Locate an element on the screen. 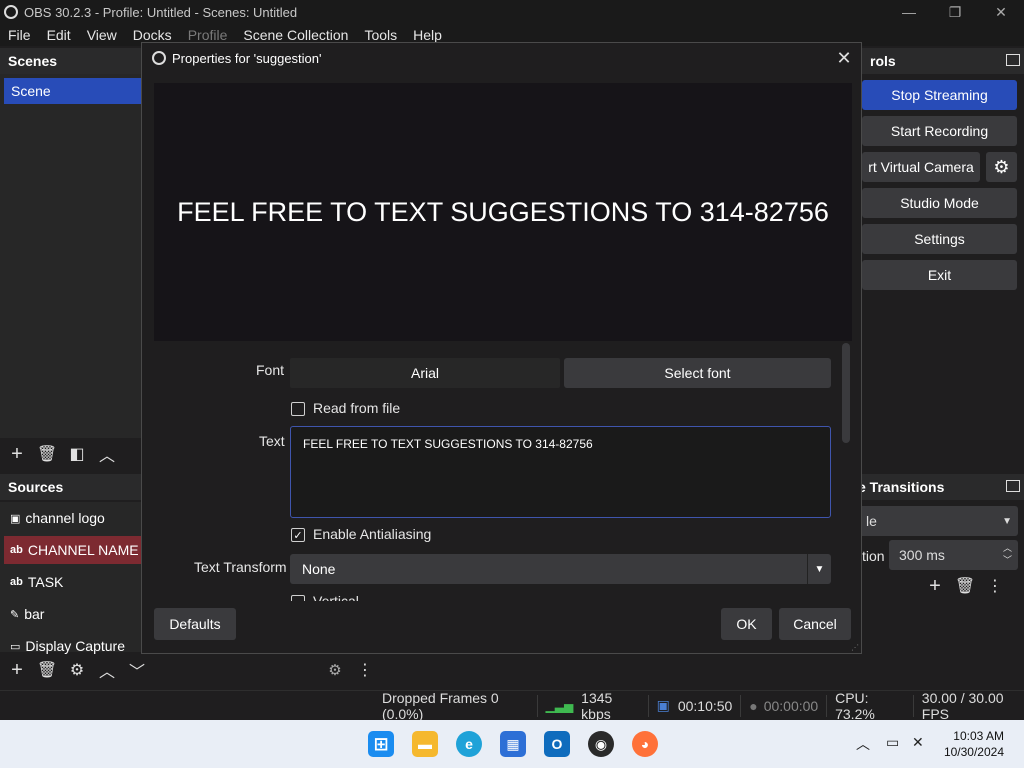 Image resolution: width=1024 pixels, height=768 pixels. font-label: Font is located at coordinates (270, 370).